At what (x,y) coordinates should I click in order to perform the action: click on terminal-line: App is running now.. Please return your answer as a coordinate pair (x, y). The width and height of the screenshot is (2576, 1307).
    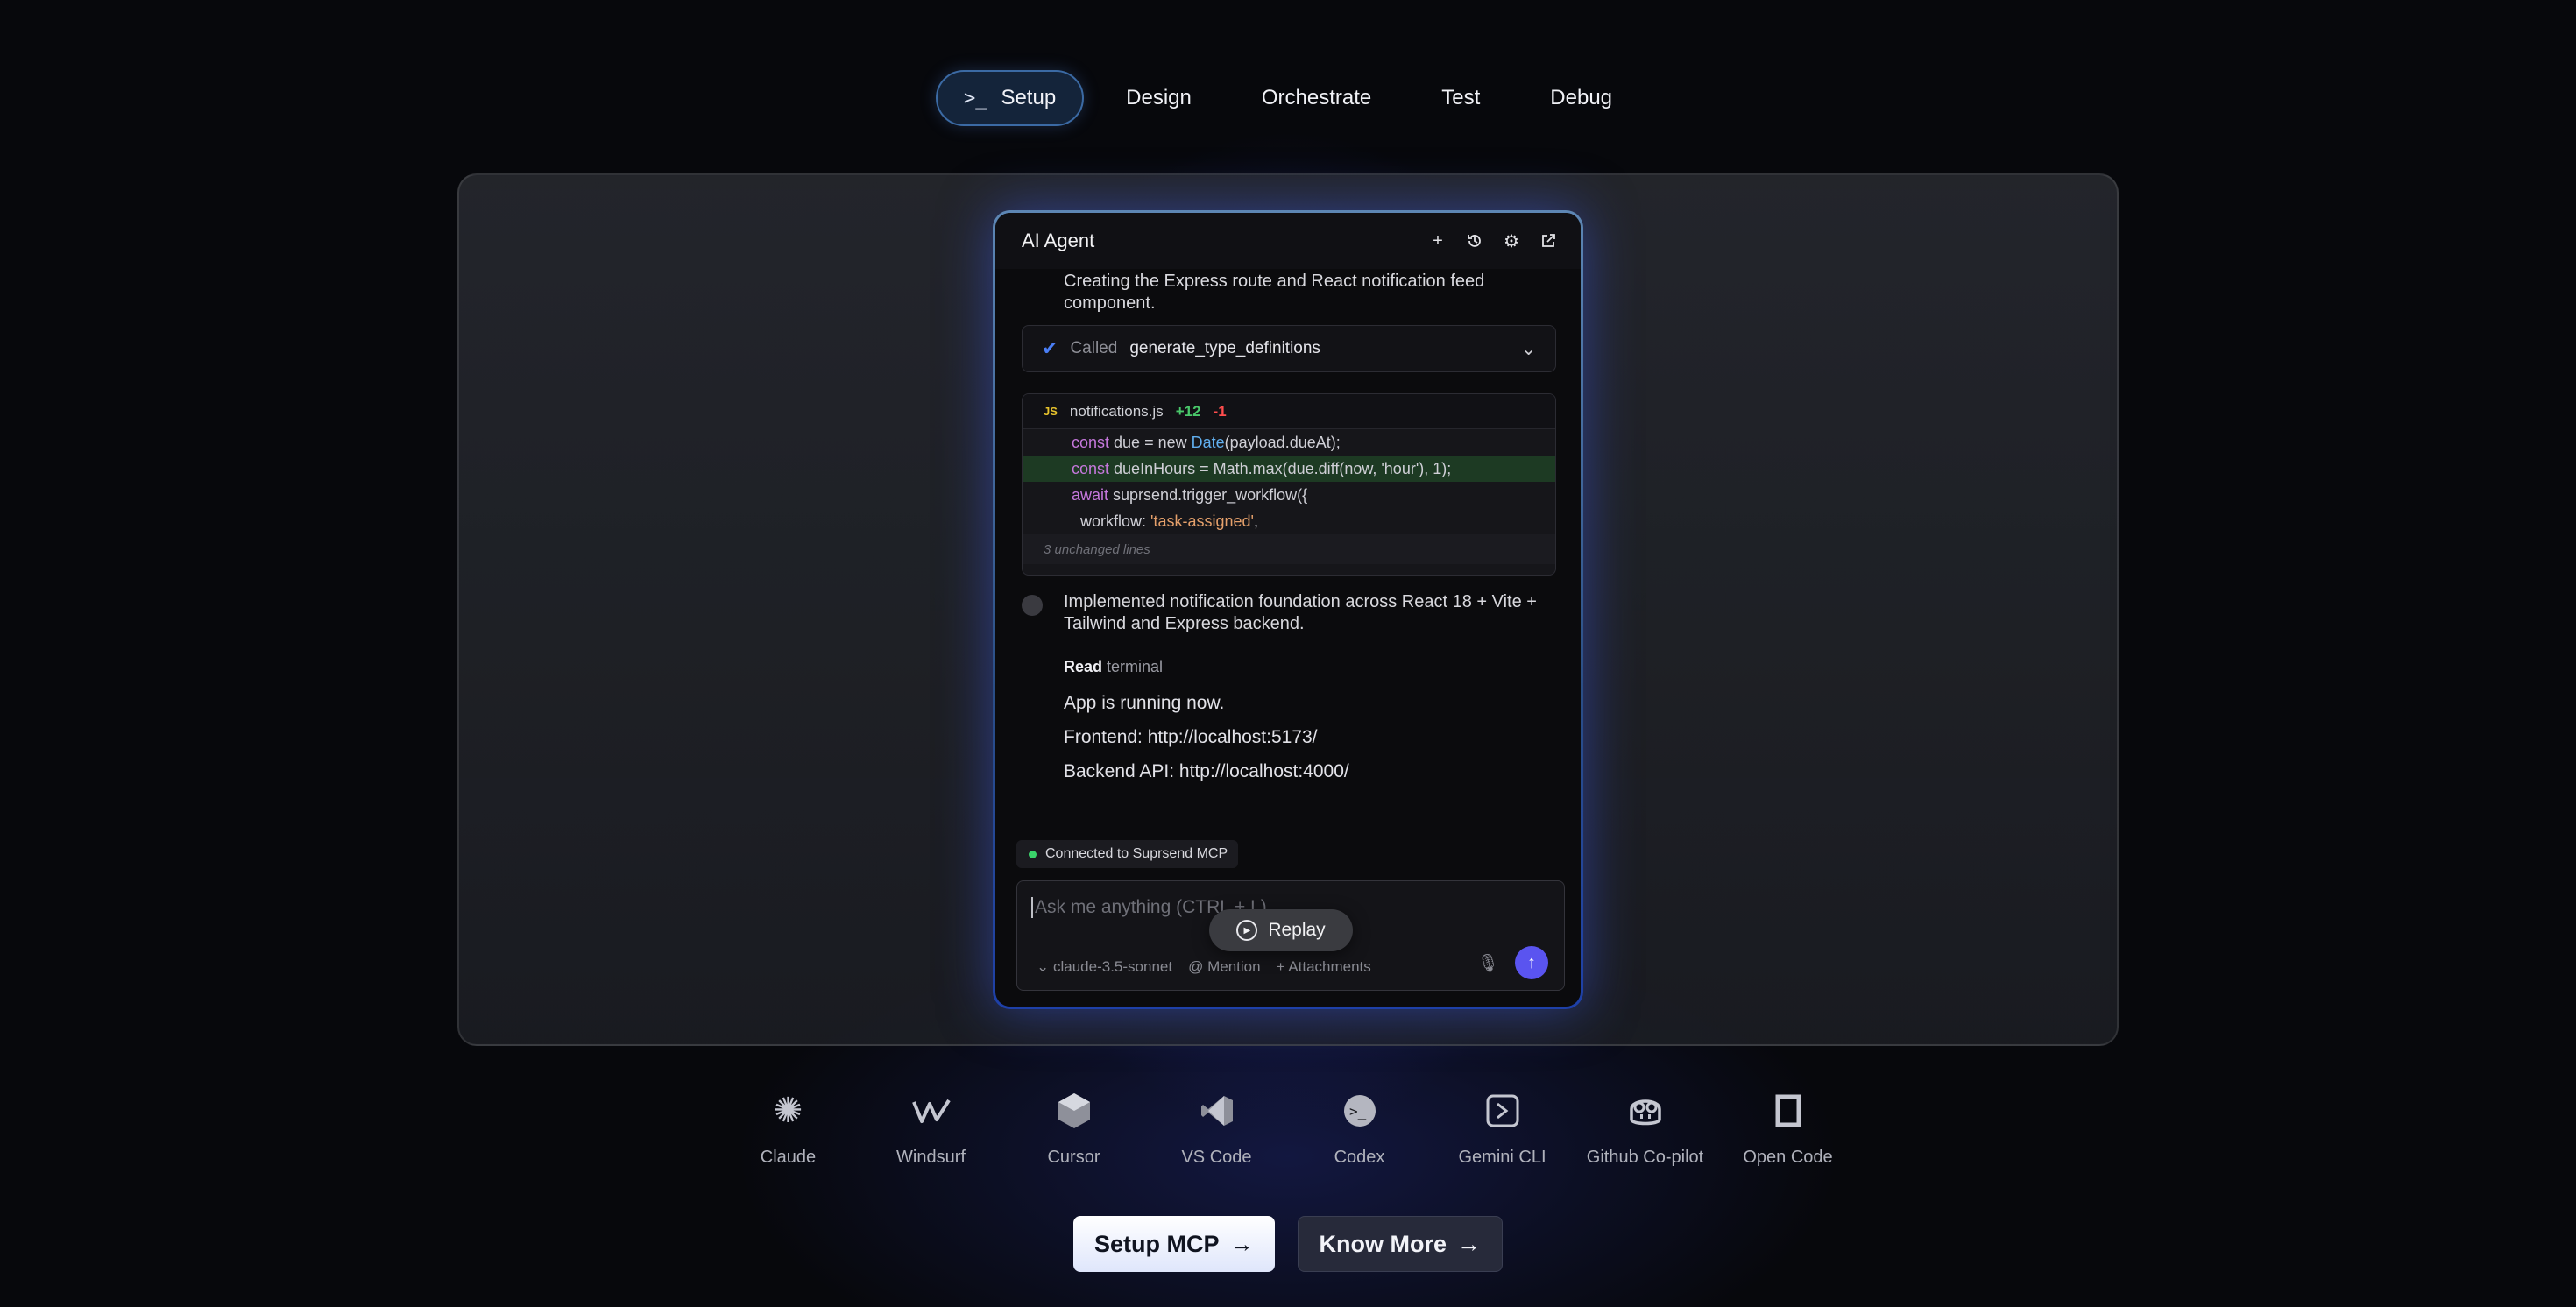
    Looking at the image, I should click on (1144, 703).